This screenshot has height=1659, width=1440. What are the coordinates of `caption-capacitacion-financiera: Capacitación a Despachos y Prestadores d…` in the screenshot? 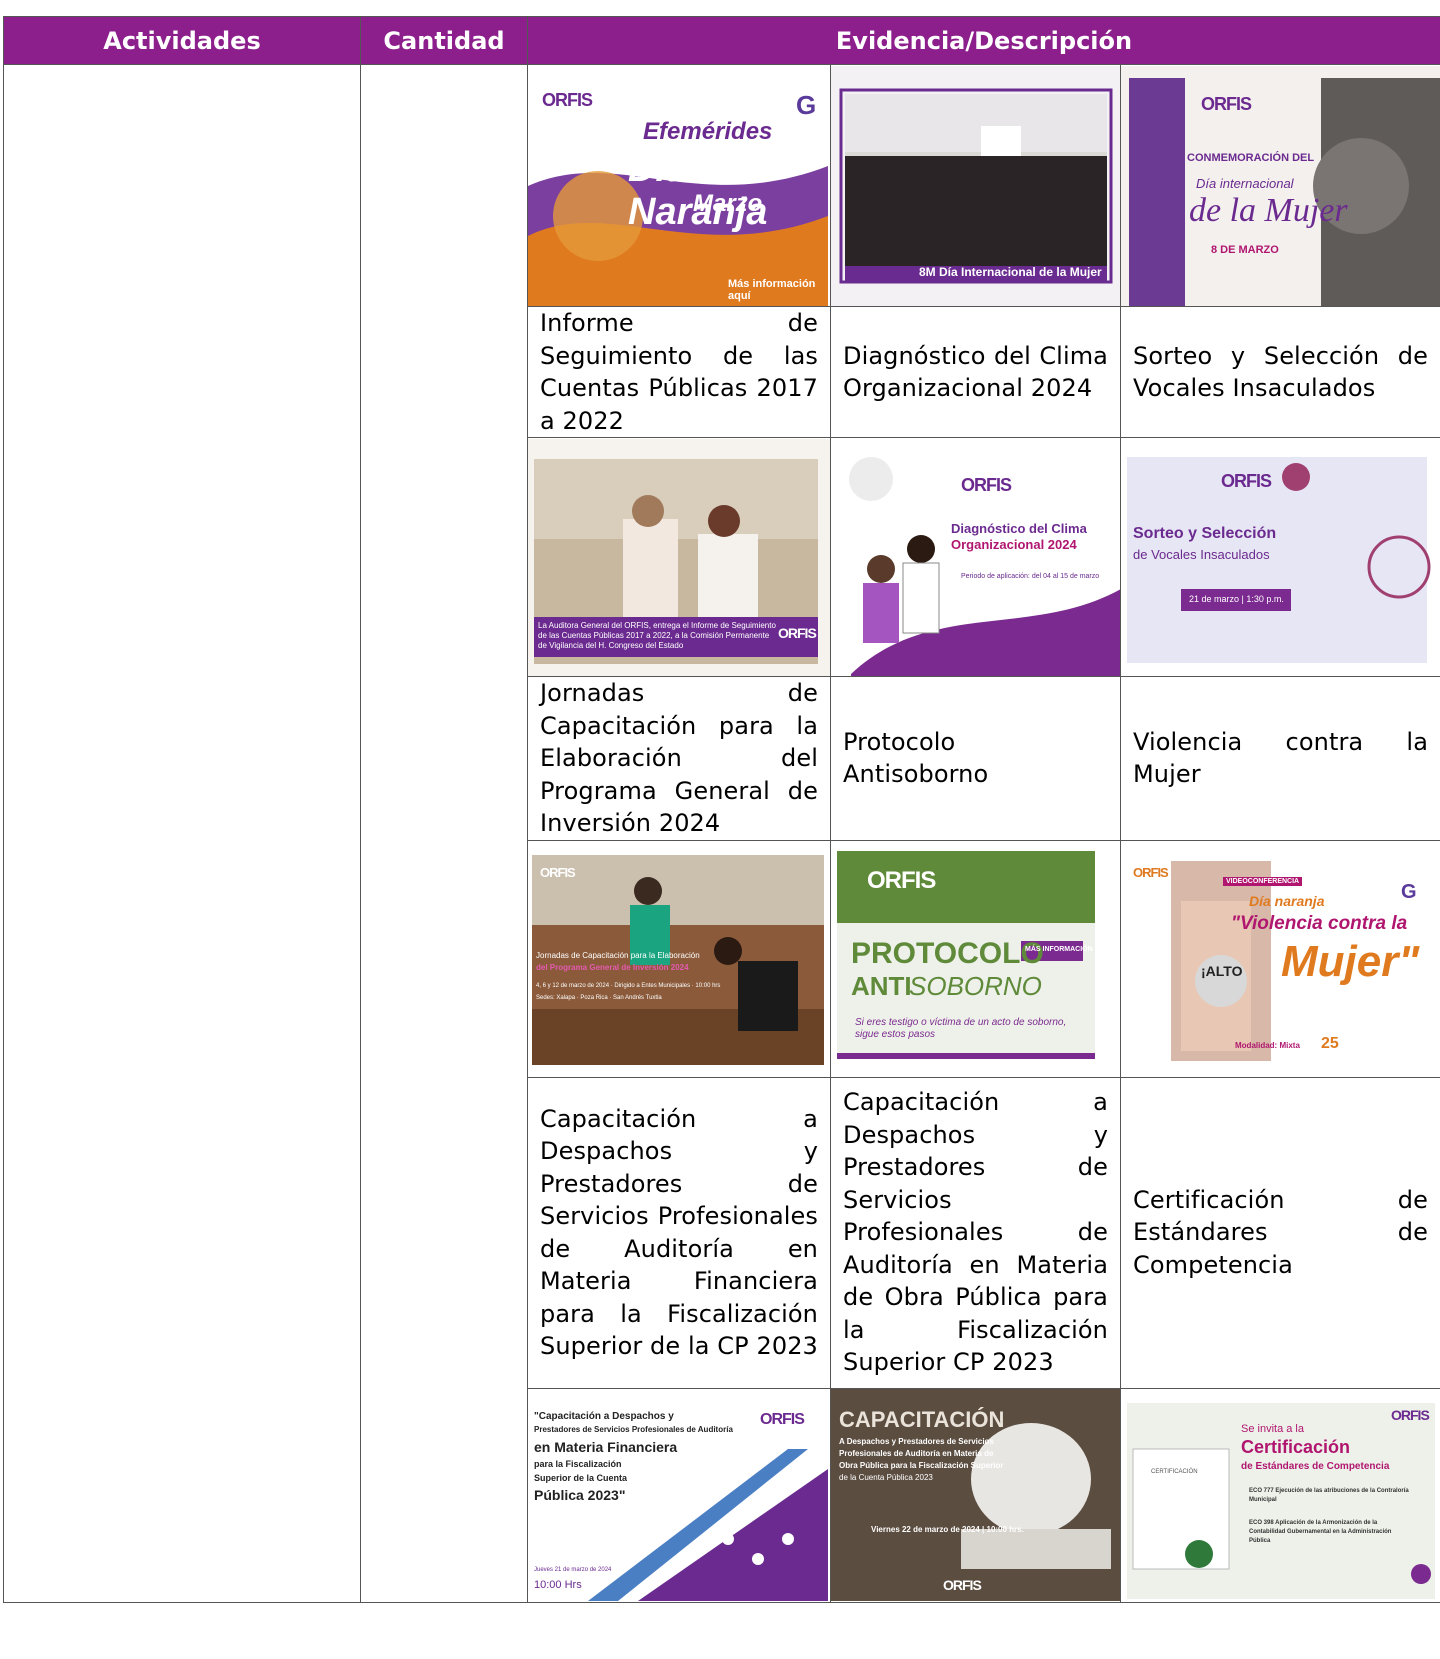 It's located at (679, 1232).